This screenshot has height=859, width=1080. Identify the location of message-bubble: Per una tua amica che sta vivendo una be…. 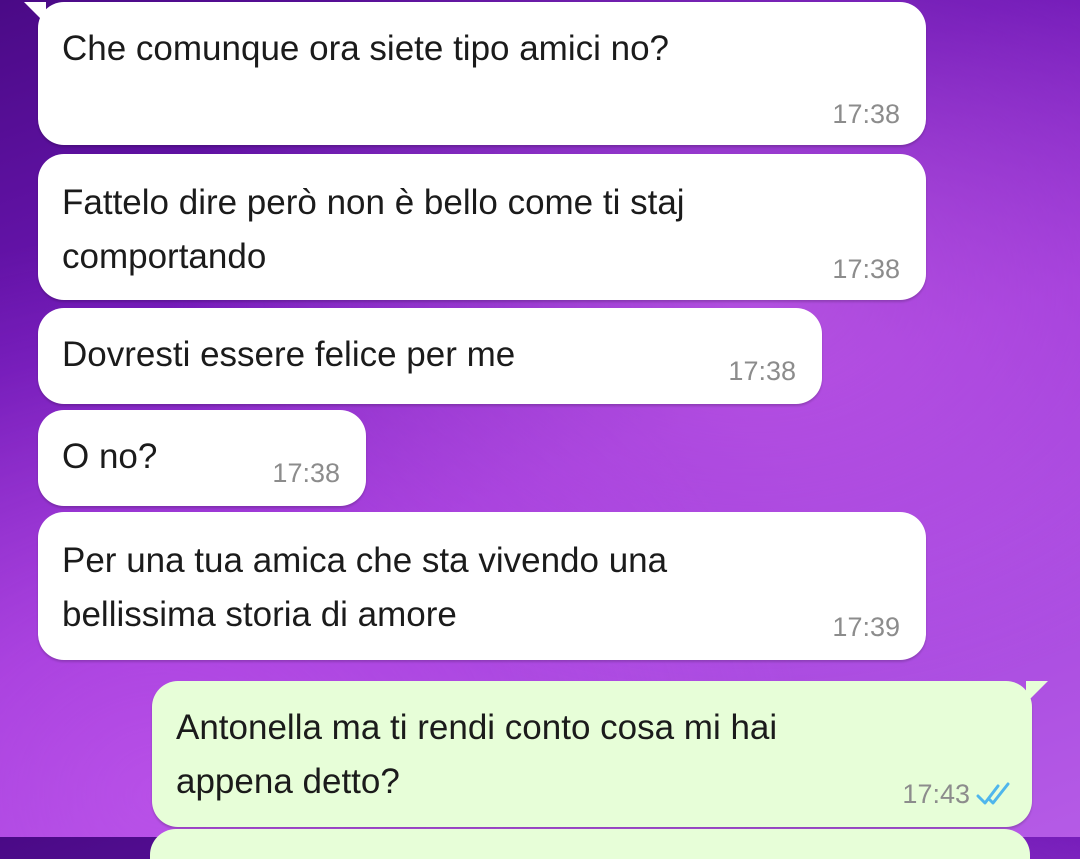
(482, 586).